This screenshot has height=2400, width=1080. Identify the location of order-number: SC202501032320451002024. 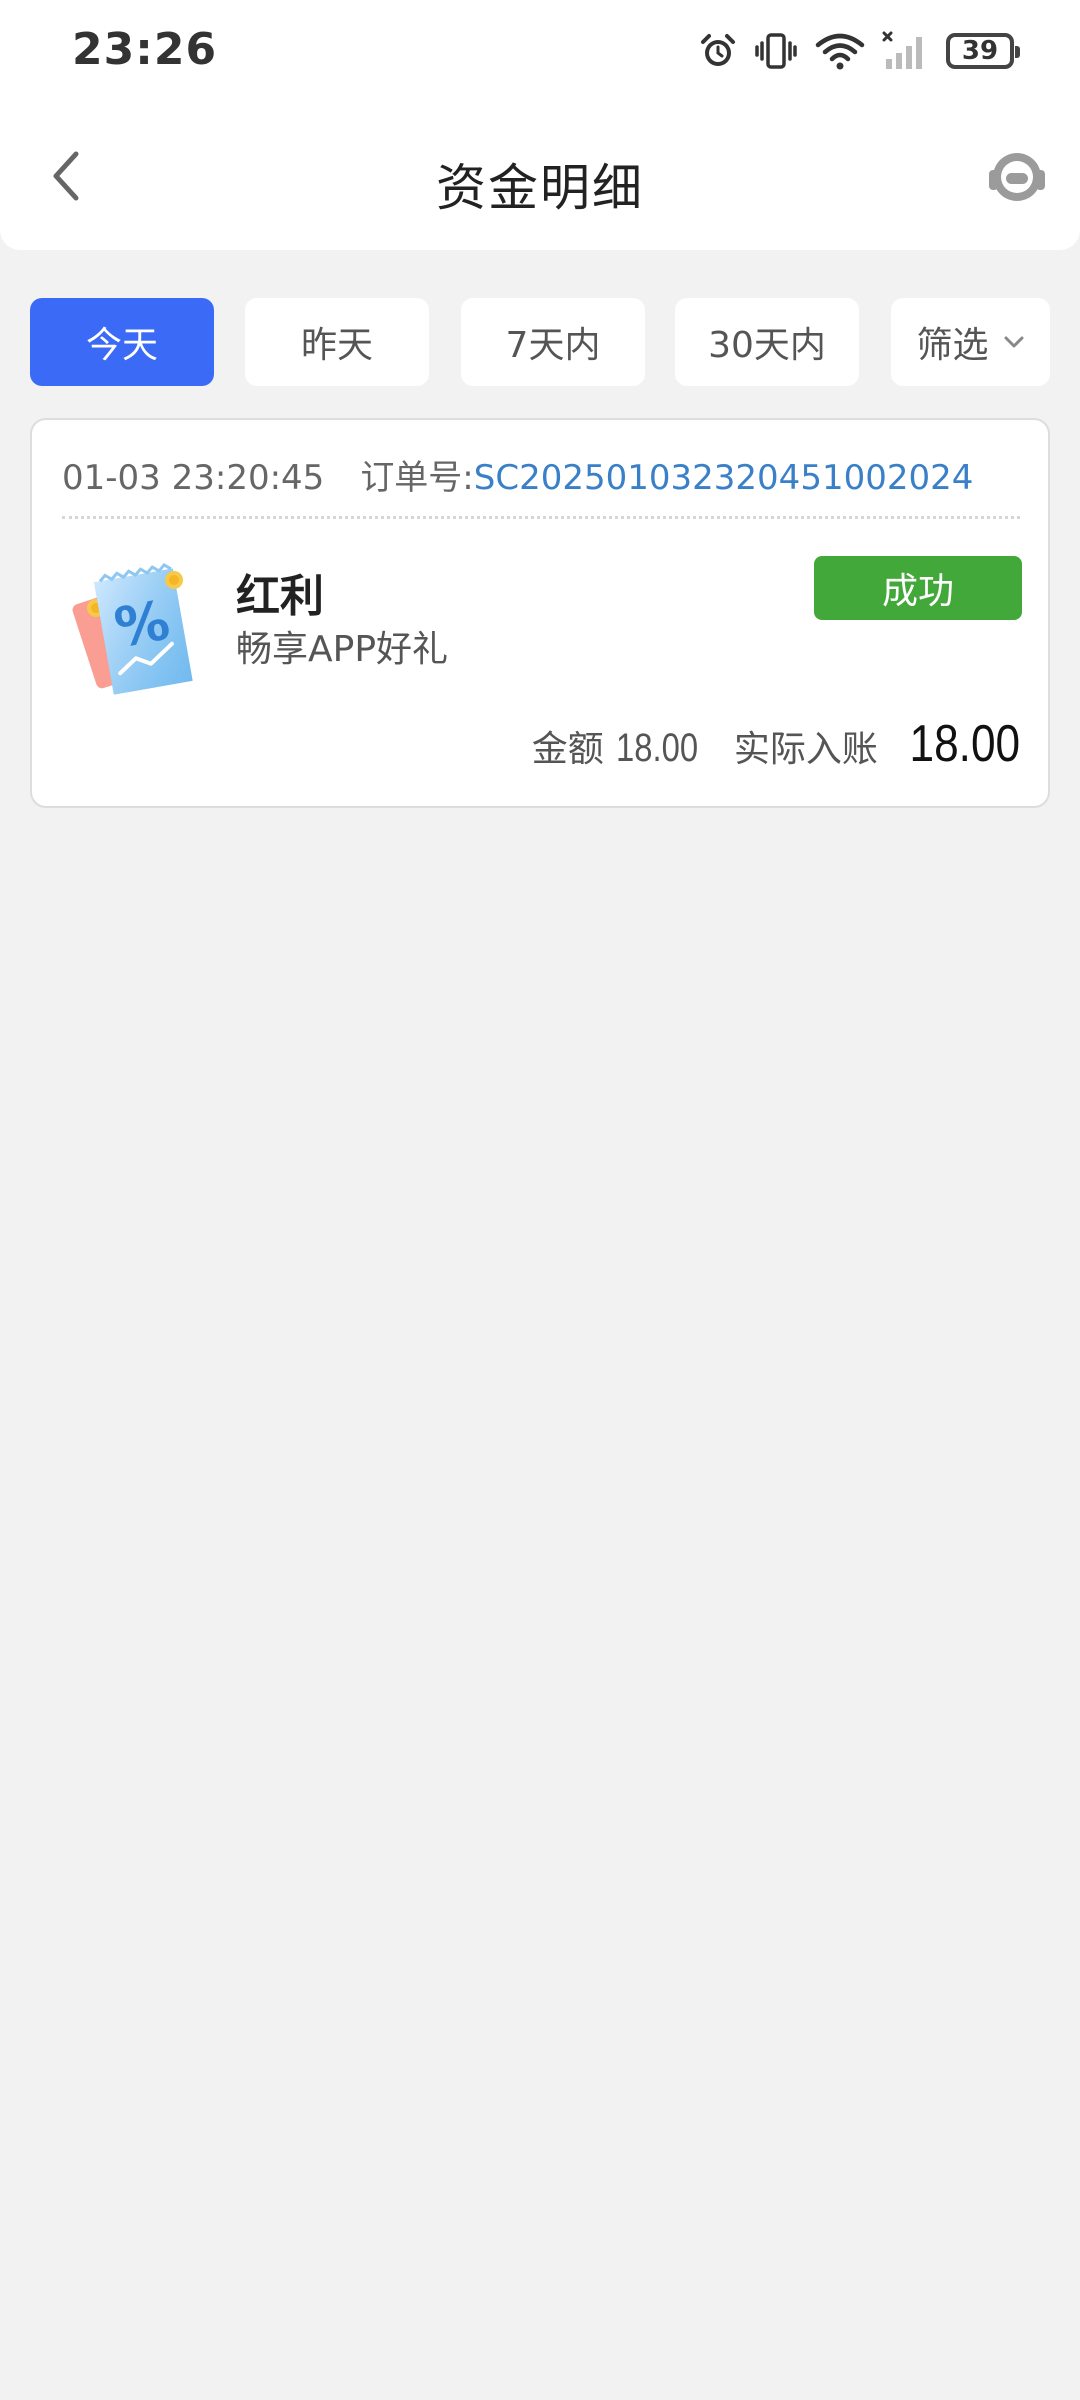
(724, 478).